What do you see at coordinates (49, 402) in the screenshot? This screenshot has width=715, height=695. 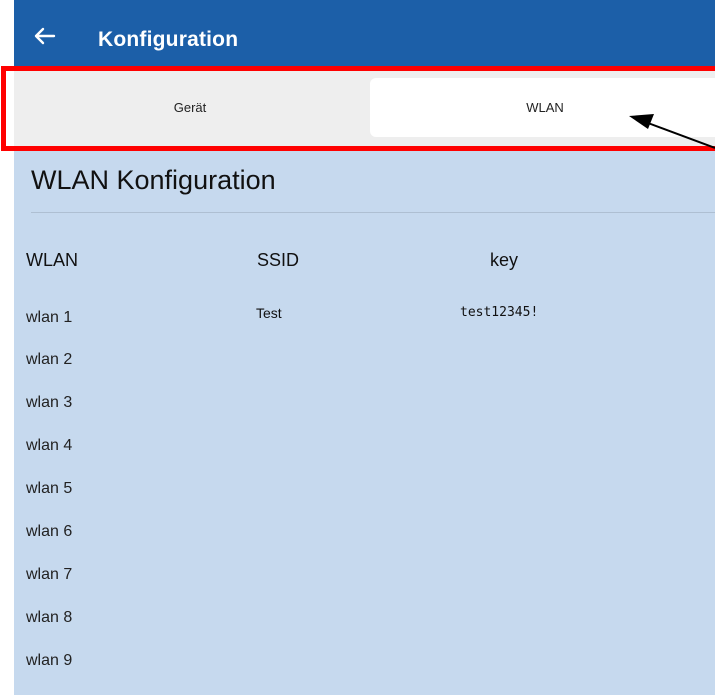 I see `wlan-name-cell: wlan 3` at bounding box center [49, 402].